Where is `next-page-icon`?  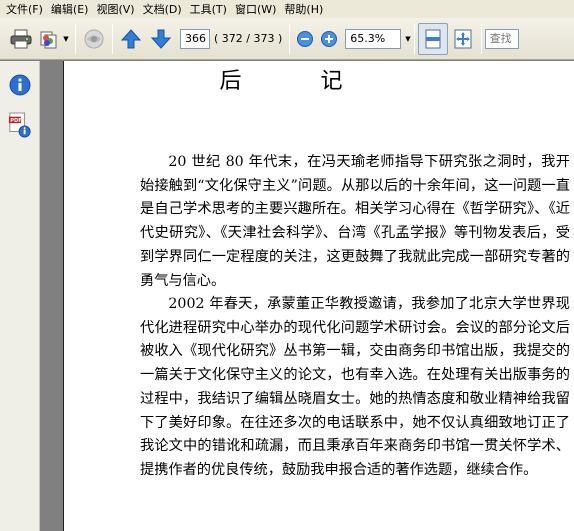
next-page-icon is located at coordinates (161, 39).